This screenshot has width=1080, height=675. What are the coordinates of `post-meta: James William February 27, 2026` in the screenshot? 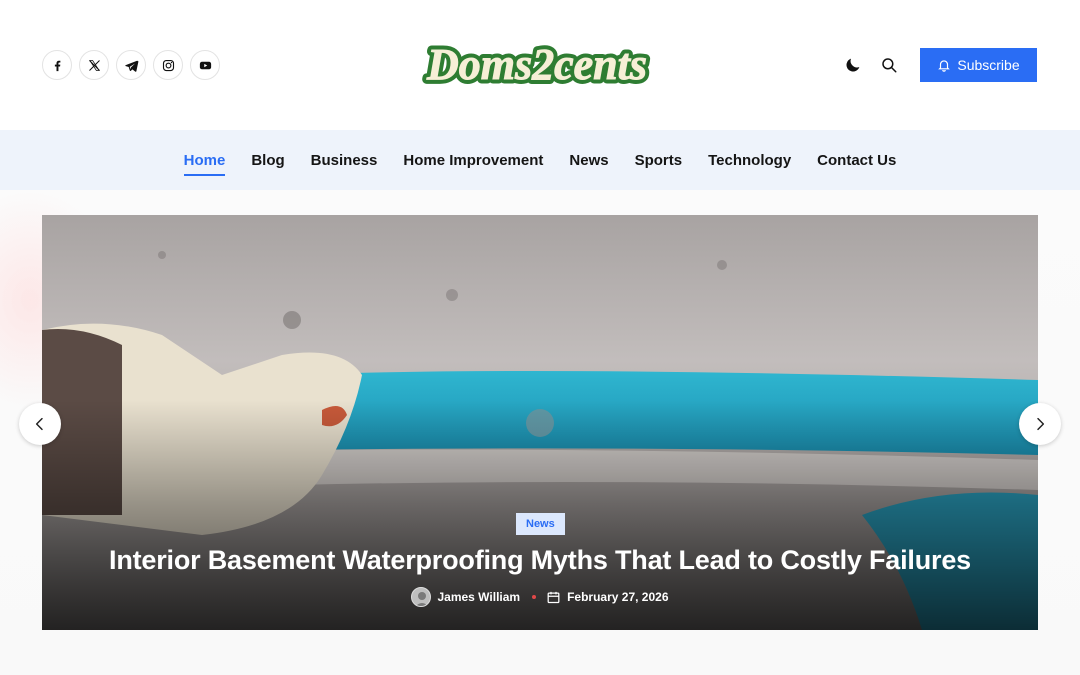 It's located at (540, 597).